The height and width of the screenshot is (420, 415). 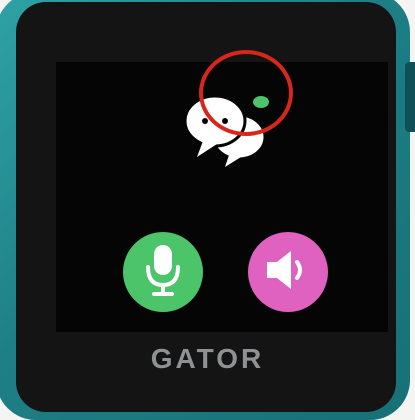 What do you see at coordinates (207, 358) in the screenshot?
I see `brand-label: GATOR` at bounding box center [207, 358].